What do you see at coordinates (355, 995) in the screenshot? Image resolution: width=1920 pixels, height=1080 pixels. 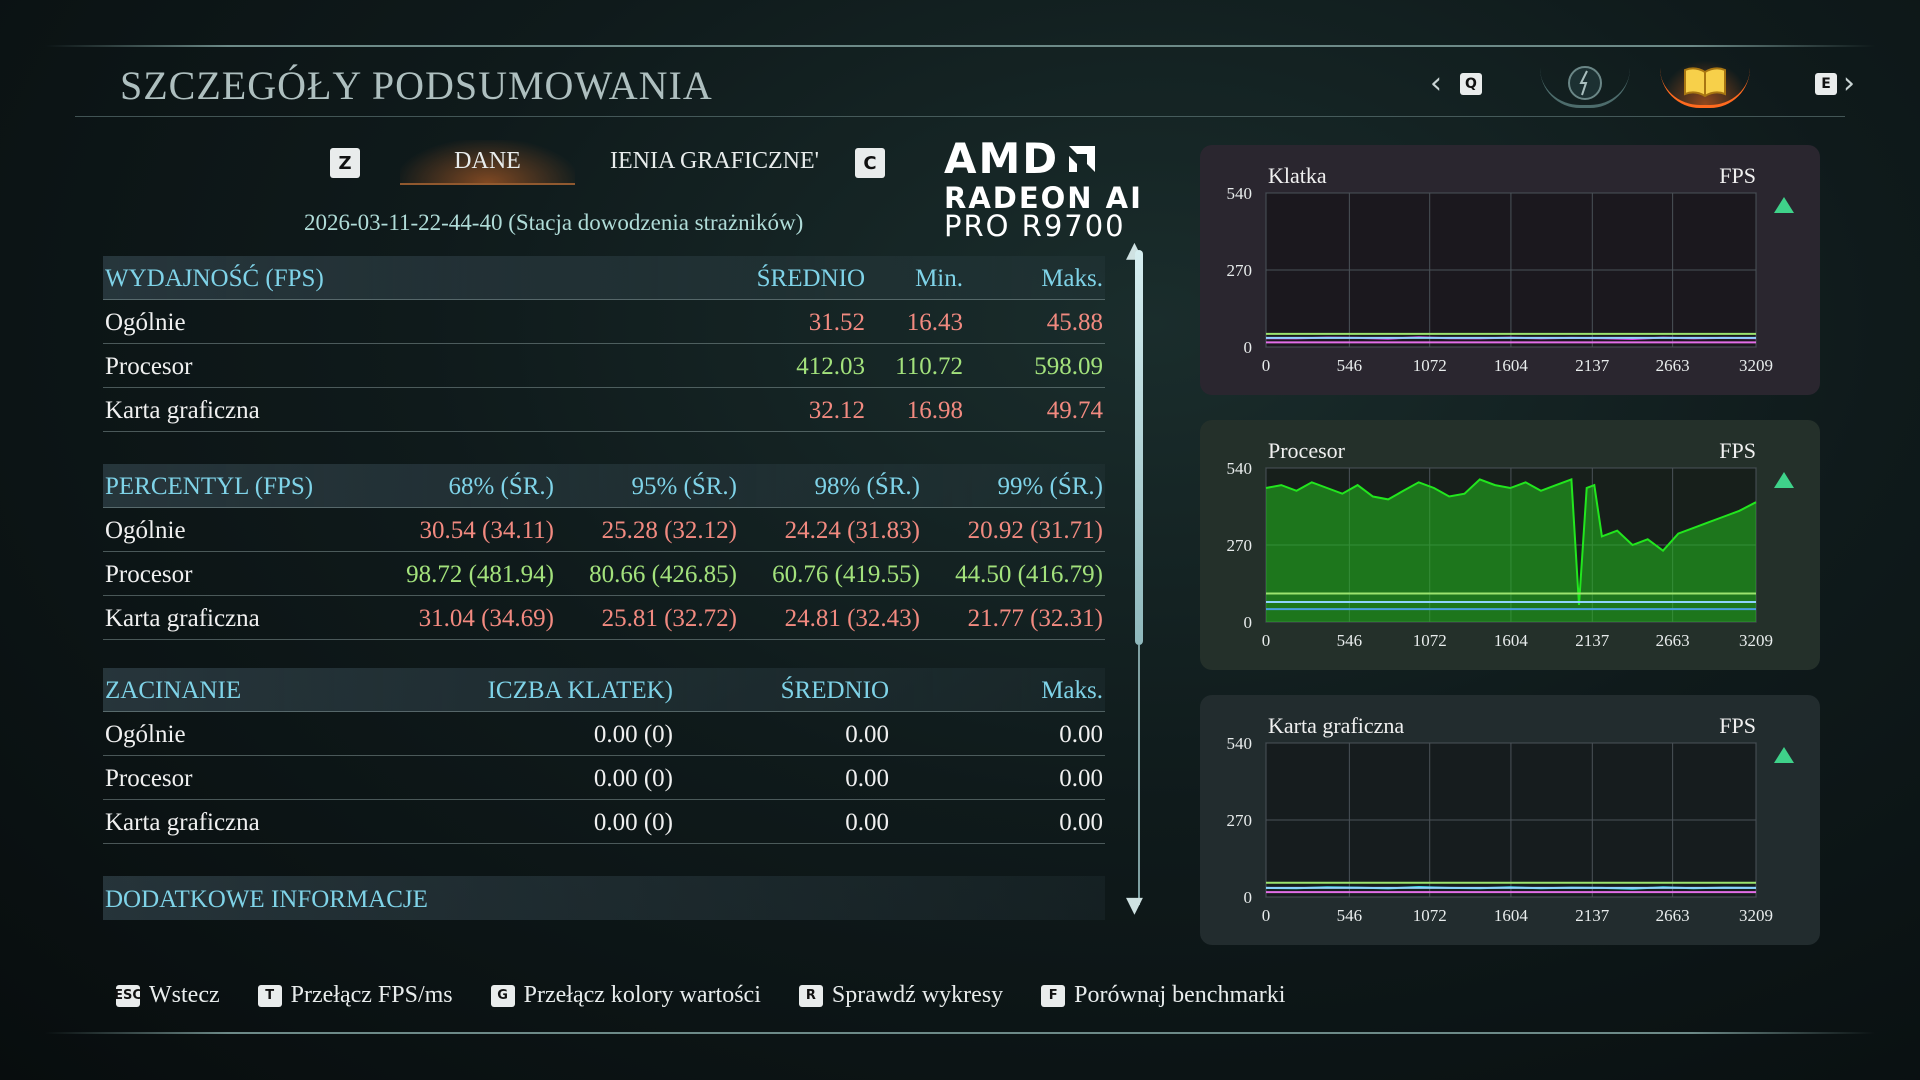 I see `footer-toggle-fps-button: T Przełącz FPS/ms` at bounding box center [355, 995].